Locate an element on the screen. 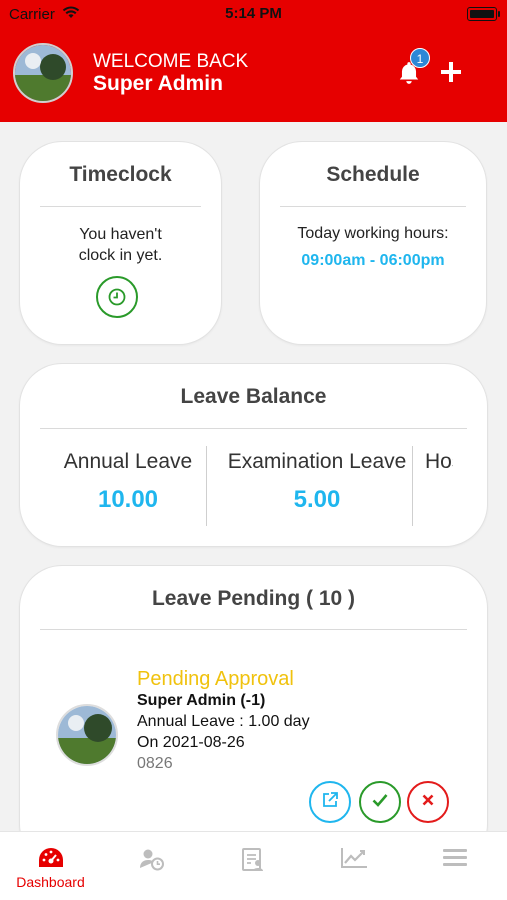 The image size is (507, 900). timeclock-title: Timeclock is located at coordinates (120, 174).